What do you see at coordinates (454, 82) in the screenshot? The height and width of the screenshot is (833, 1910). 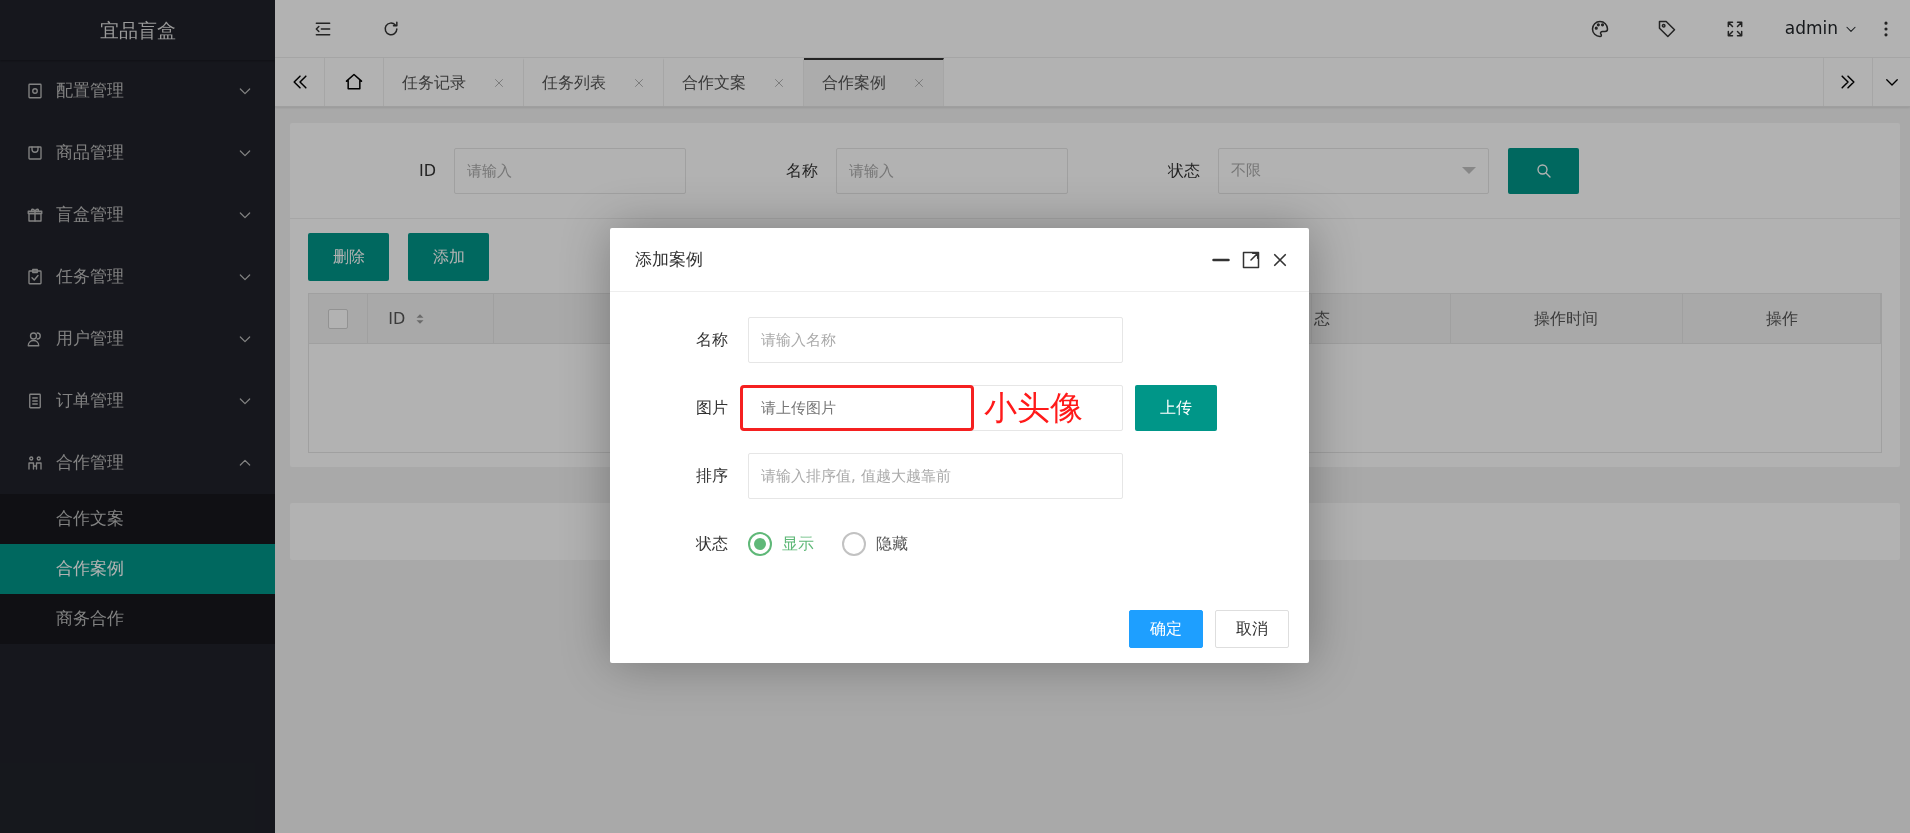 I see `tab: 任务记录` at bounding box center [454, 82].